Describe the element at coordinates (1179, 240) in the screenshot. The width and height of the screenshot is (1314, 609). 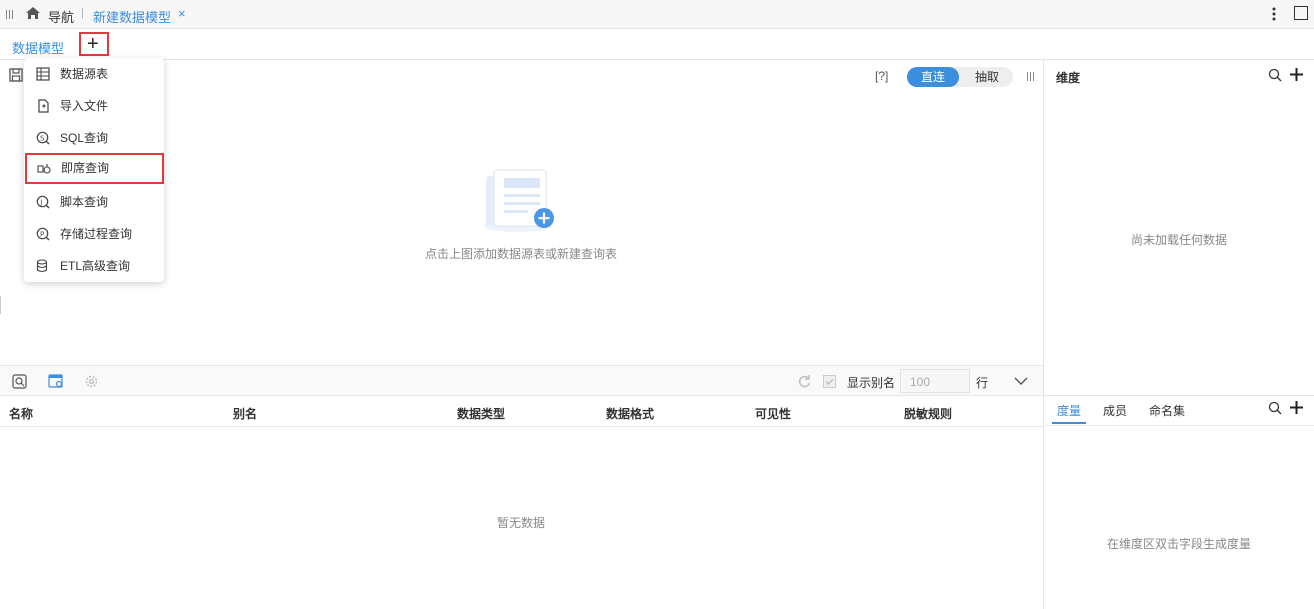
I see `dimension-empty-text: 尚未加载任何数据` at that location.